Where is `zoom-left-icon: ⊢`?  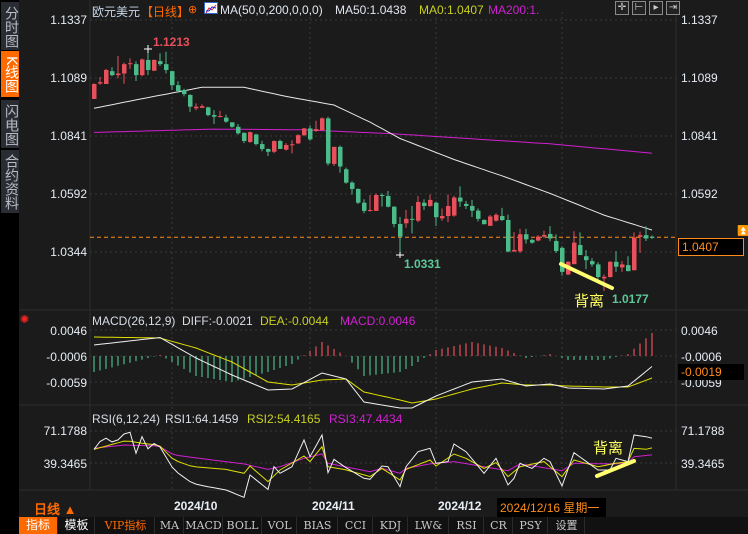 zoom-left-icon: ⊢ is located at coordinates (639, 8).